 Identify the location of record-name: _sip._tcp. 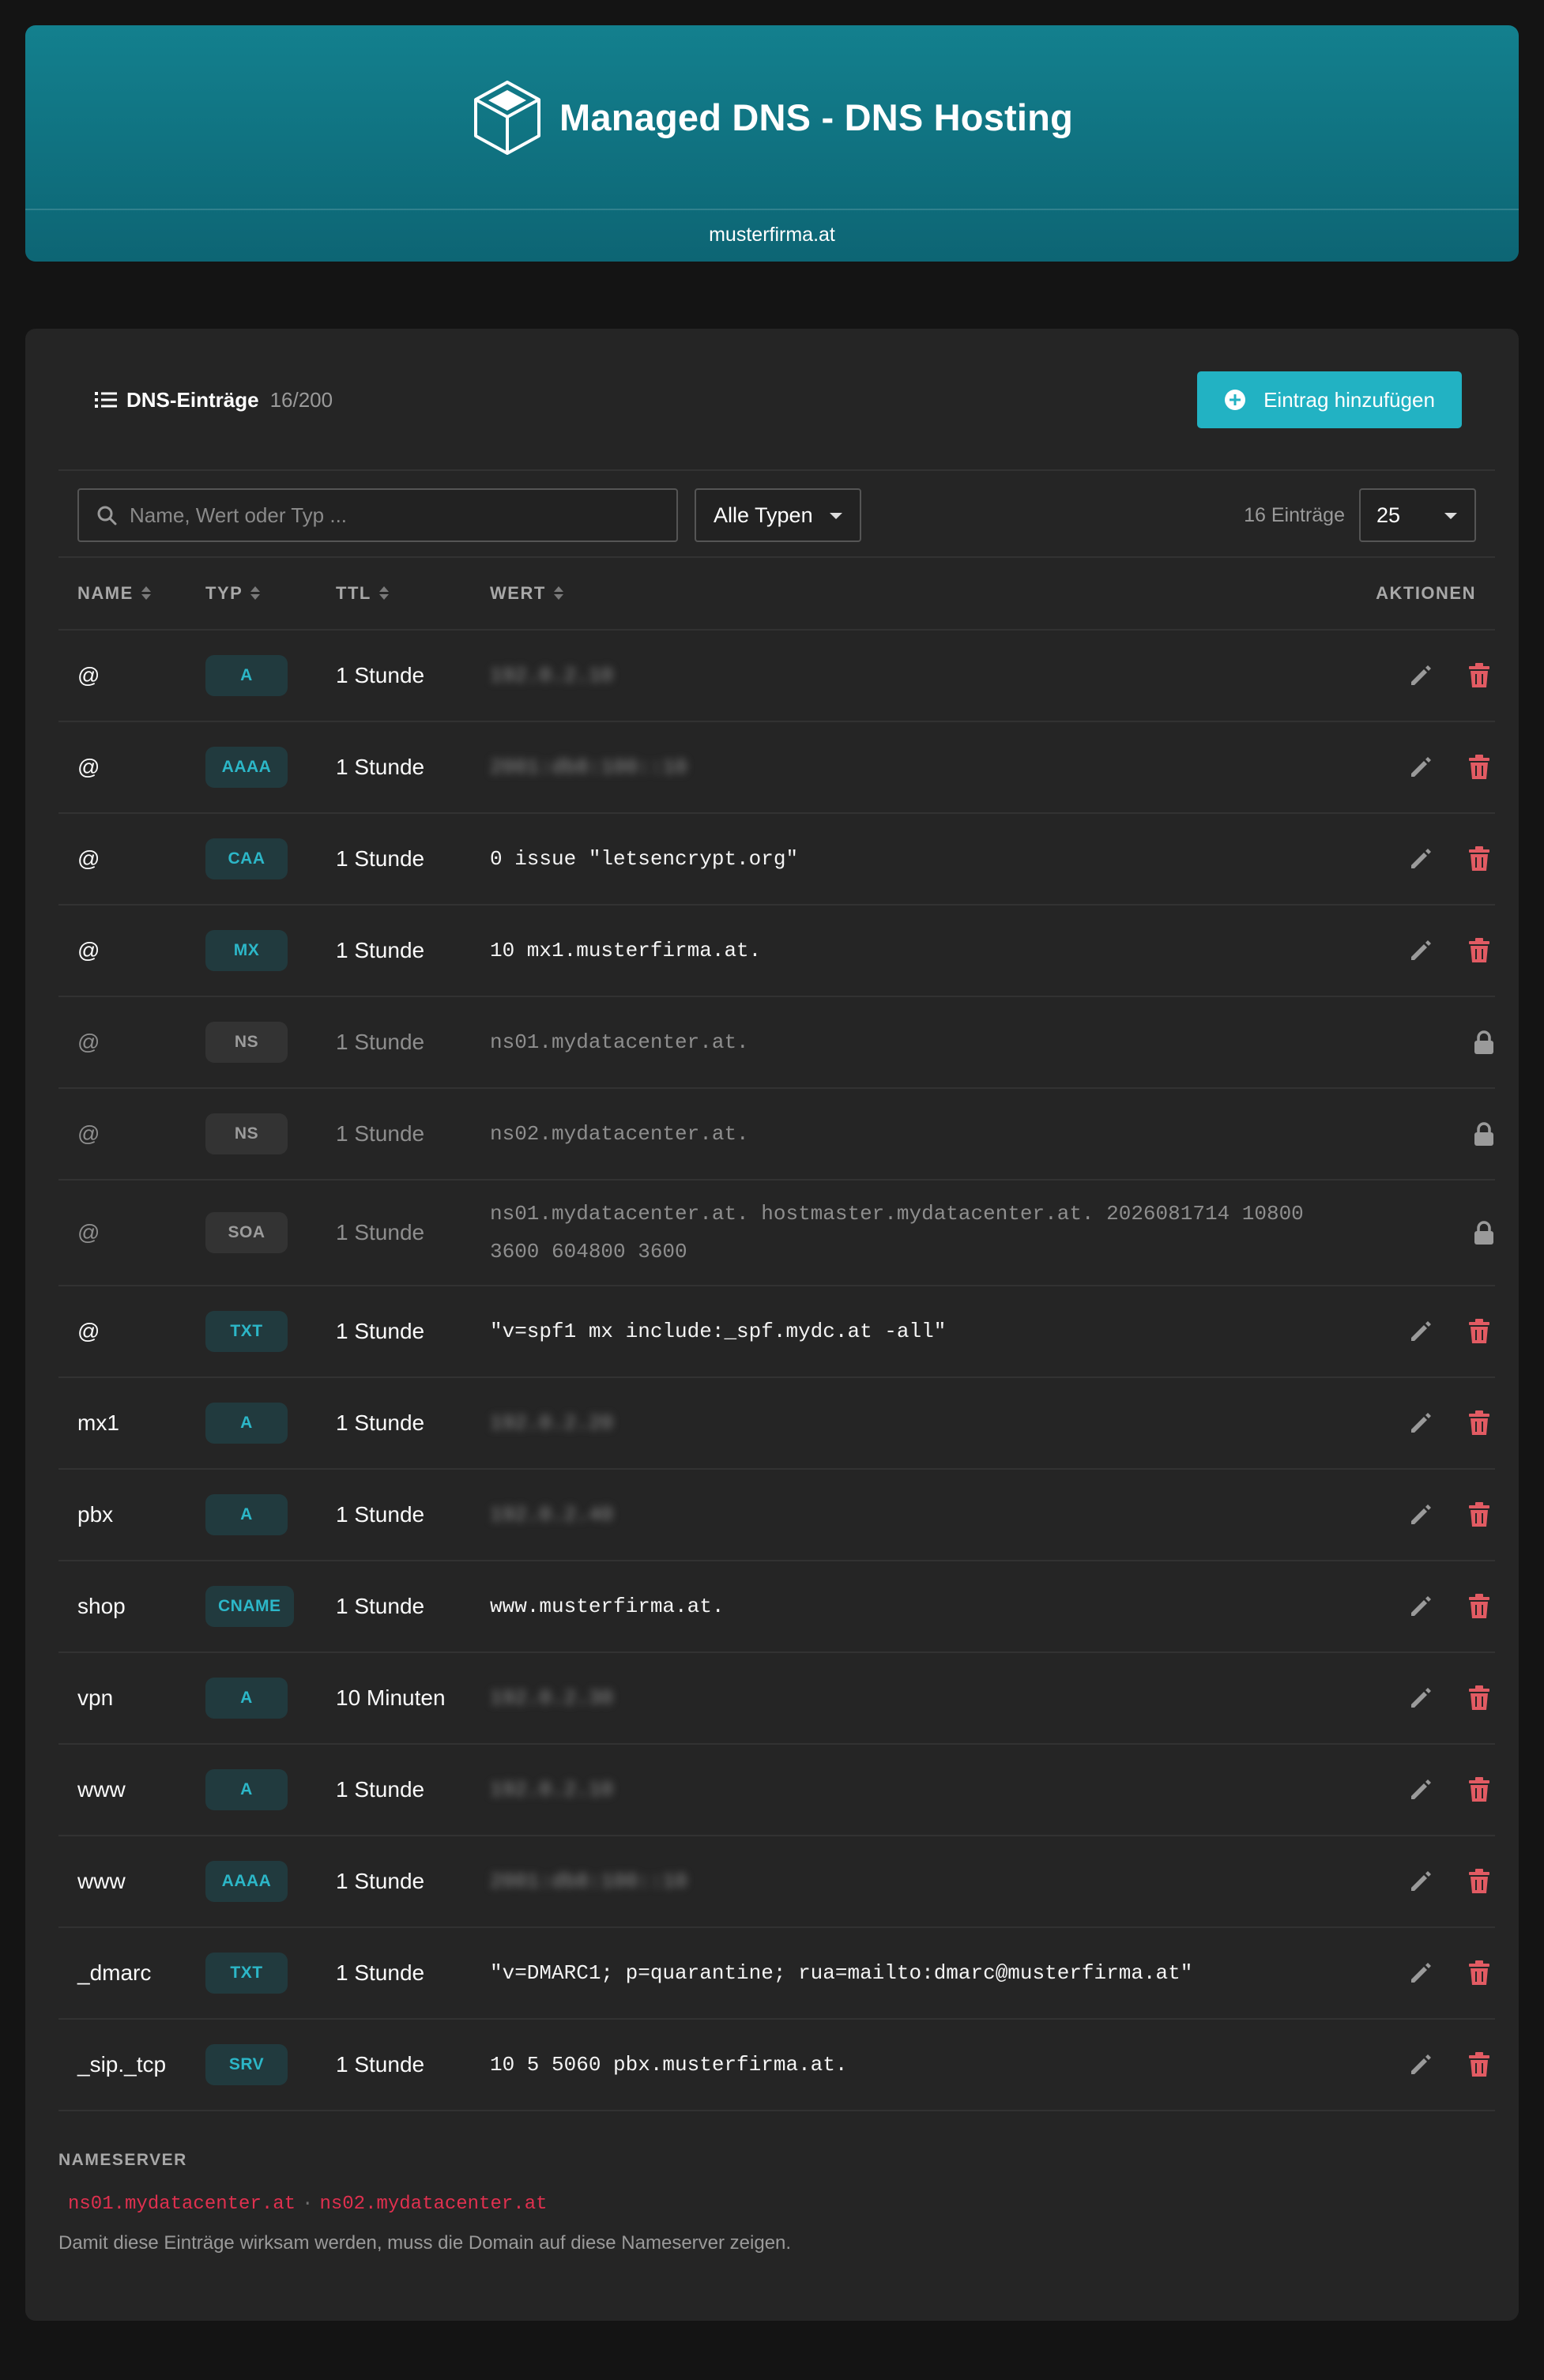
(122, 2064).